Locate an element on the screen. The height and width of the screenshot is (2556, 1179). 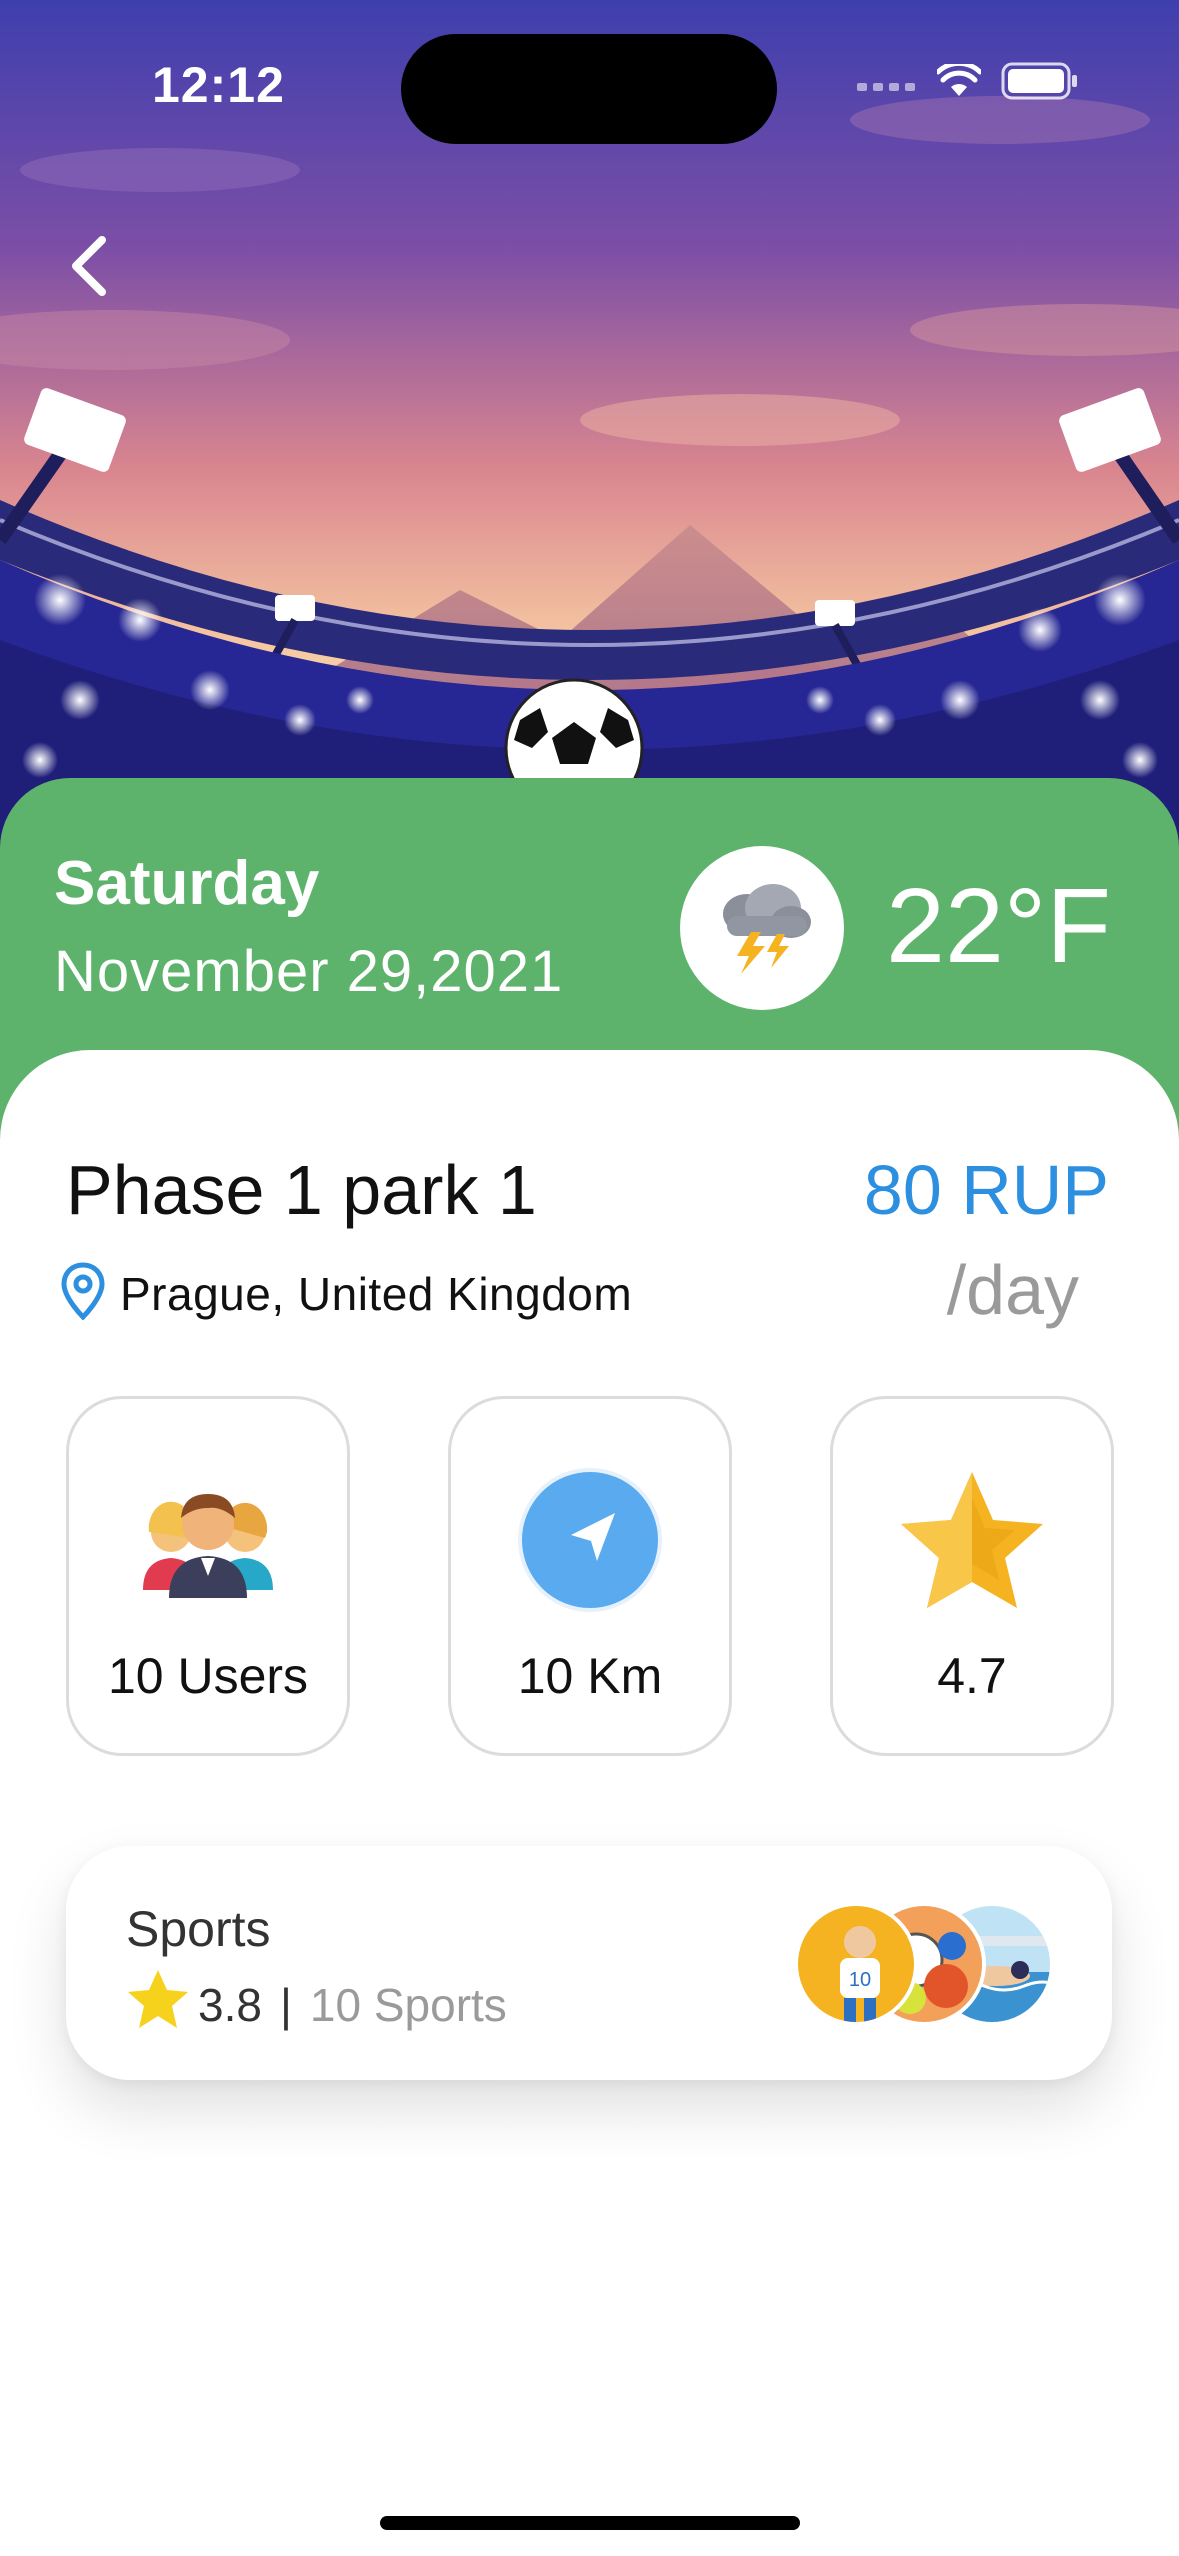
svg-text: 10 is located at coordinates (860, 1980).